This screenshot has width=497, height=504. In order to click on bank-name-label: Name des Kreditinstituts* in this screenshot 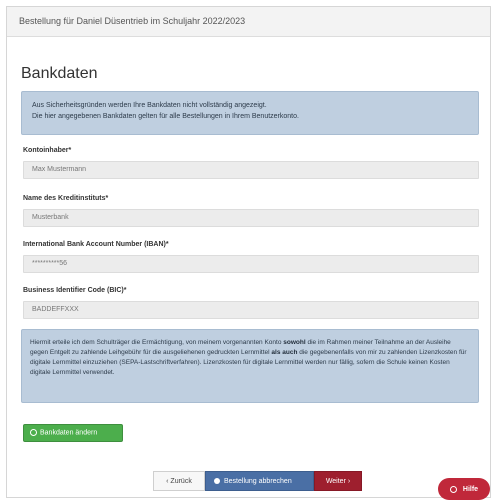, I will do `click(66, 198)`.